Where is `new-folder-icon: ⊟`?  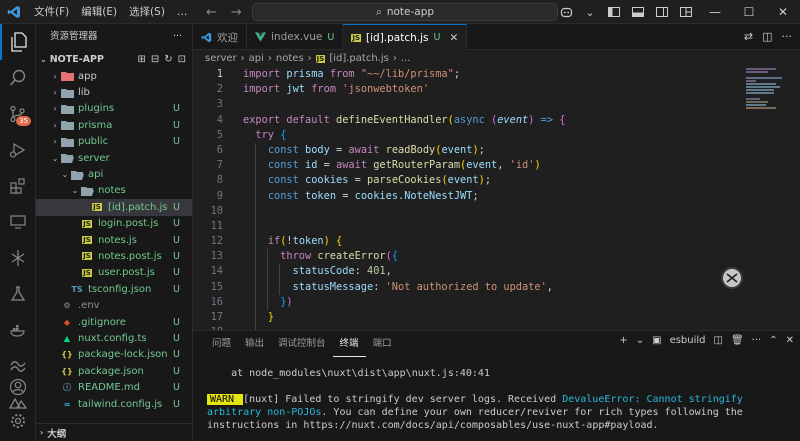
new-folder-icon: ⊟ is located at coordinates (155, 59).